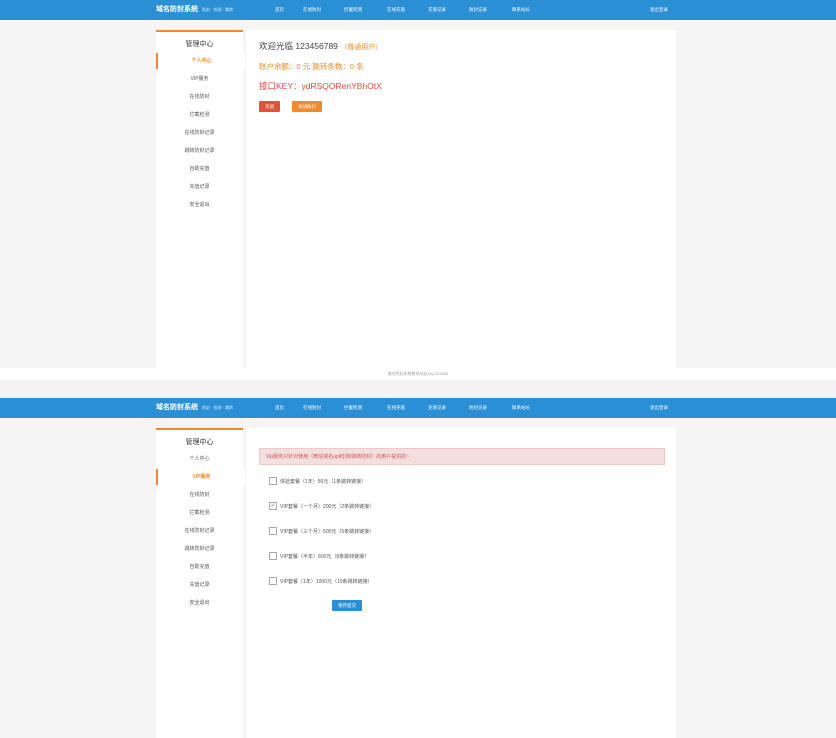  What do you see at coordinates (307, 106) in the screenshot?
I see `add-protect-button: 添加防封` at bounding box center [307, 106].